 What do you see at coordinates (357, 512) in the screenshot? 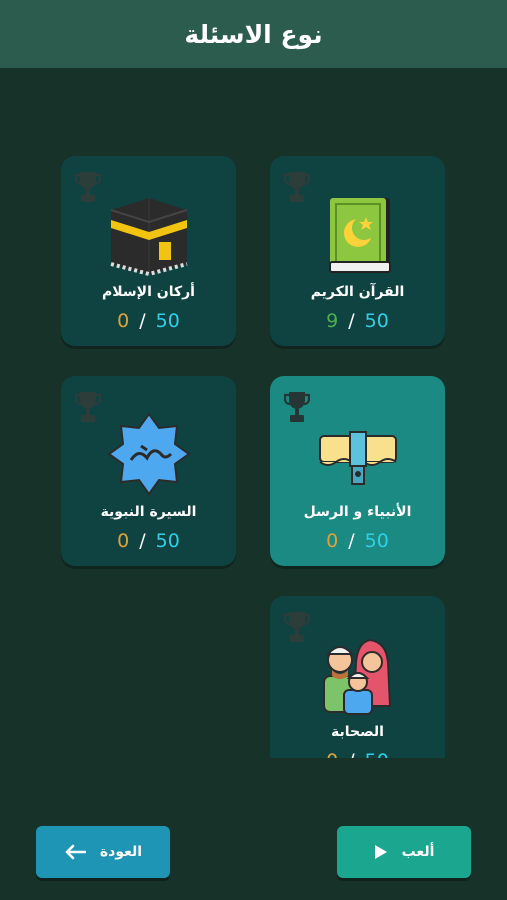
I see `category-title: الأنبياء و الرسل` at bounding box center [357, 512].